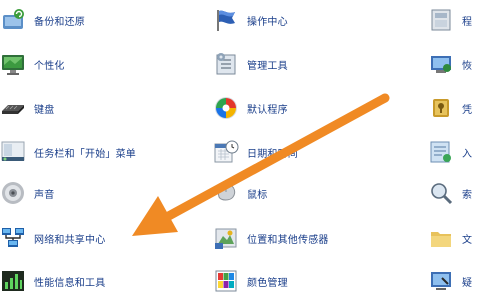 This screenshot has width=480, height=300. I want to click on personalization-icon, so click(13, 65).